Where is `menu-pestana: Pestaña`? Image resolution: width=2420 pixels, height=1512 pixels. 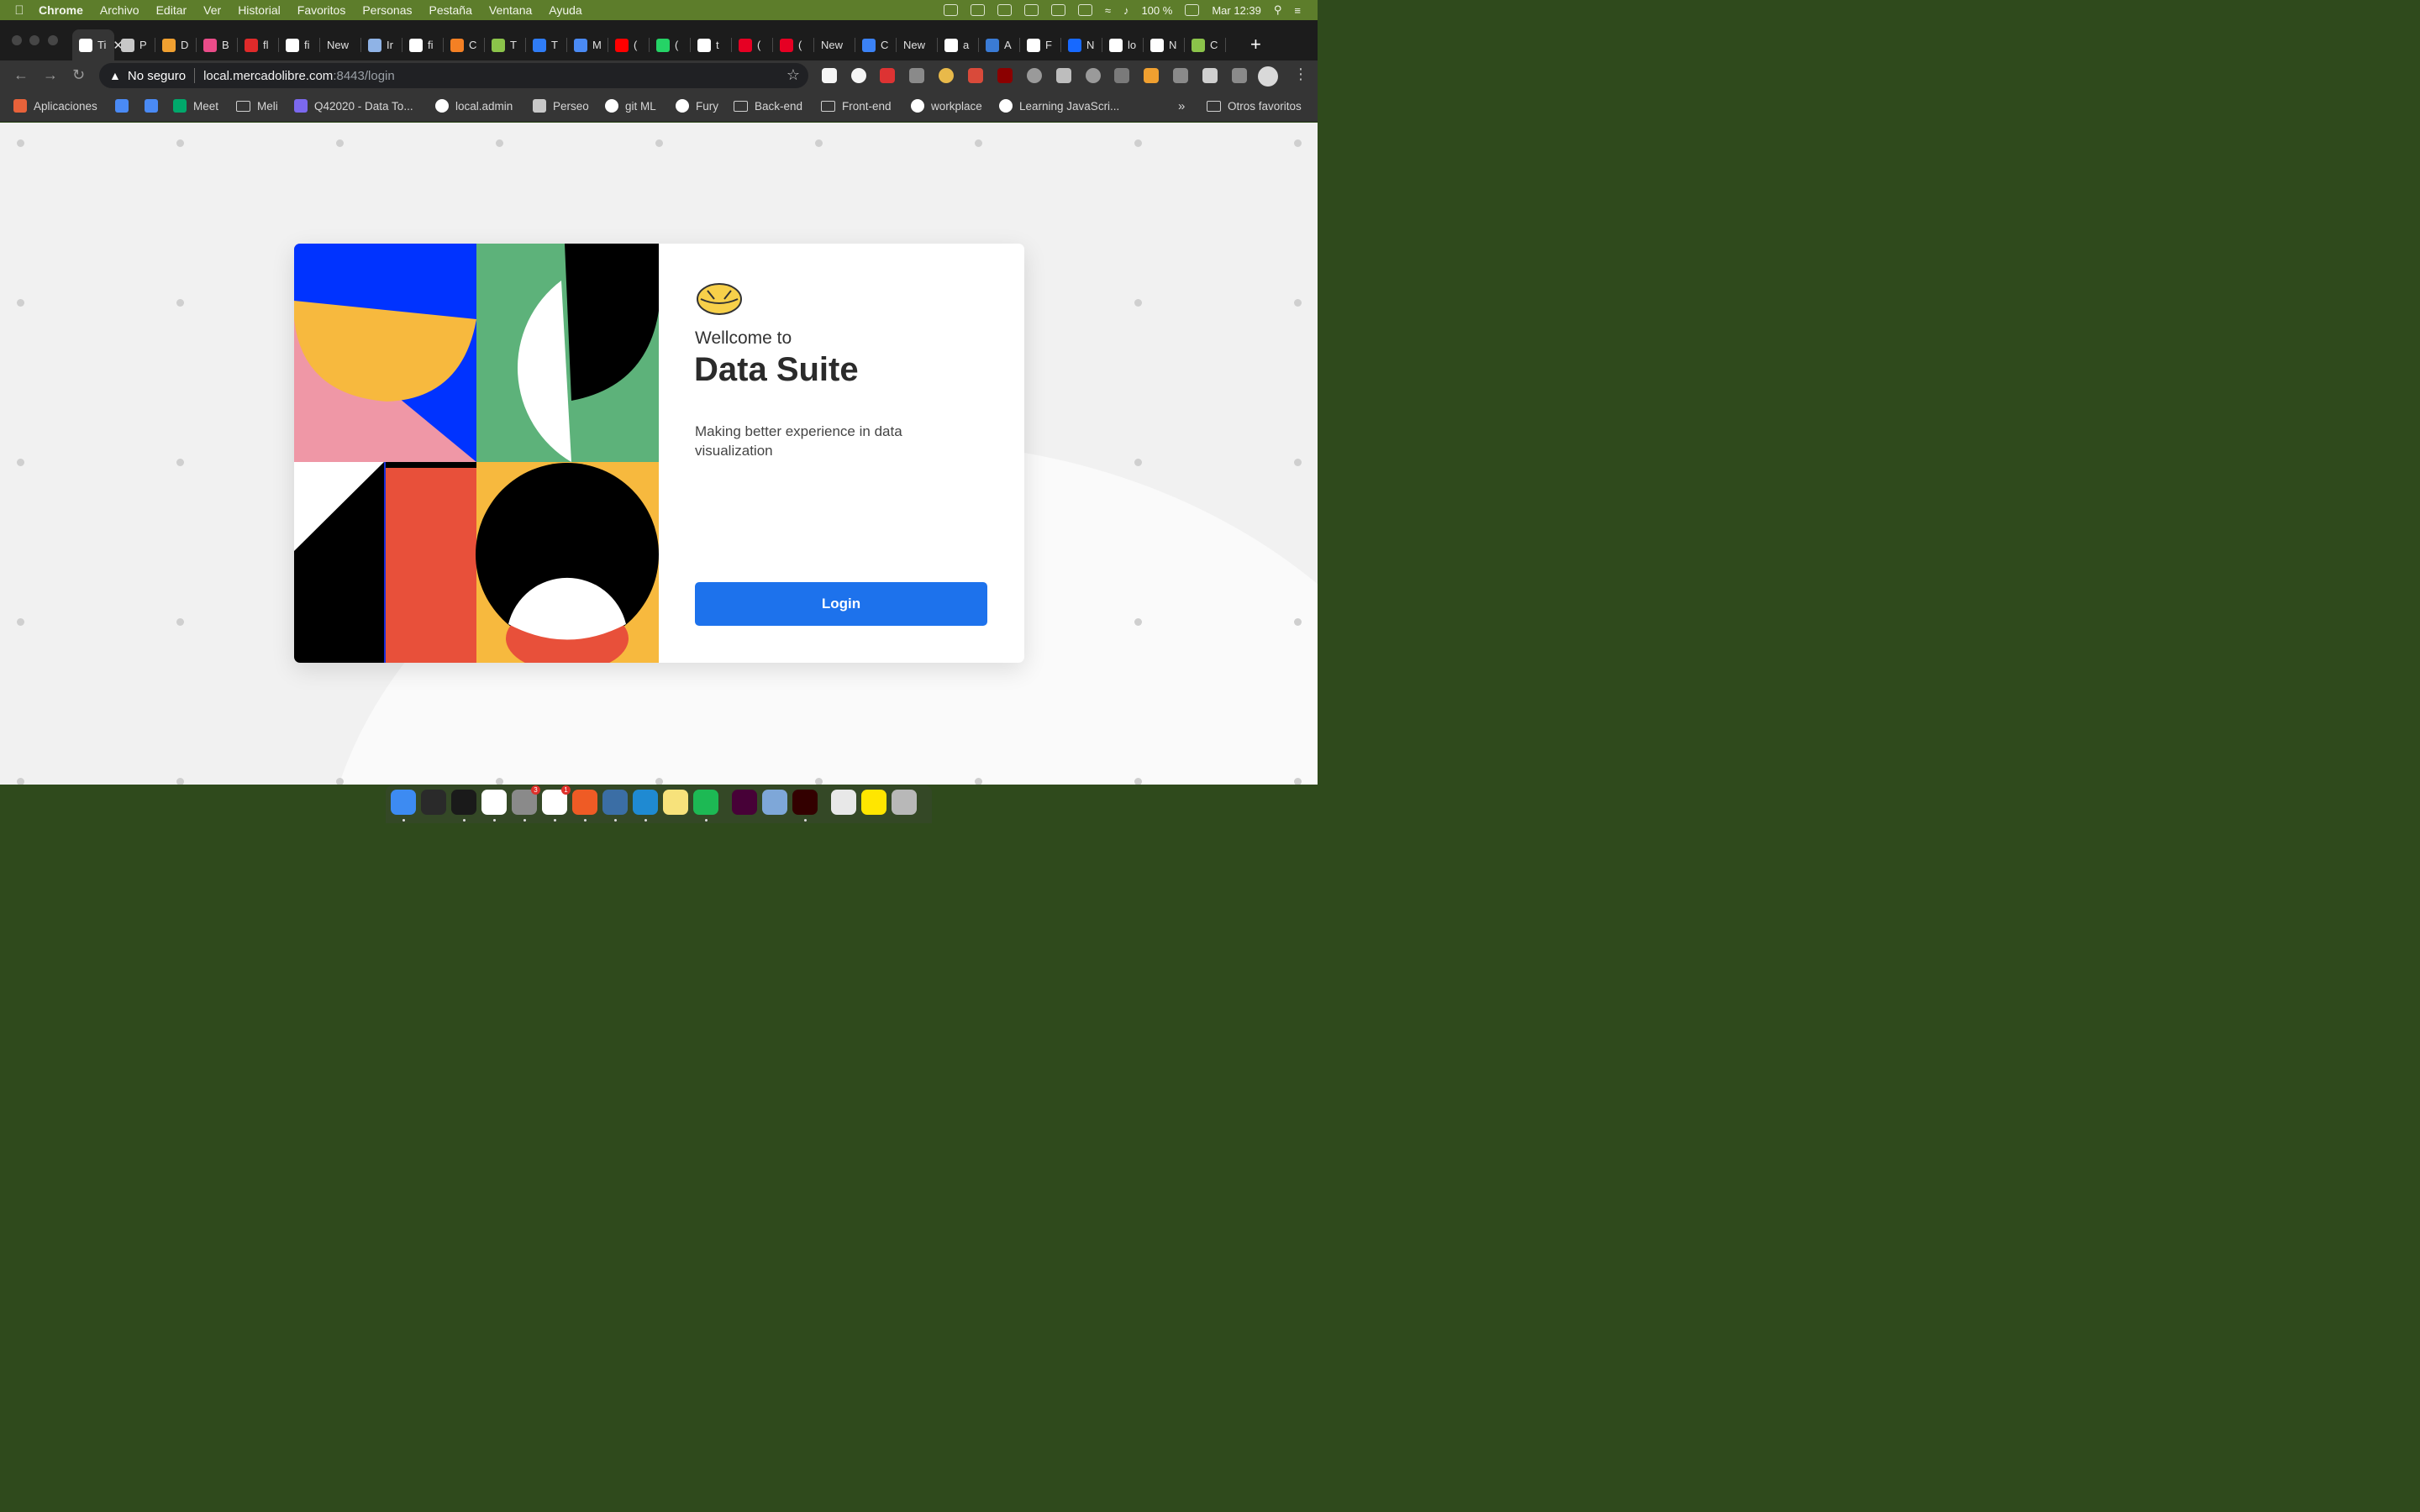
menu-pestana: Pestaña is located at coordinates (450, 10).